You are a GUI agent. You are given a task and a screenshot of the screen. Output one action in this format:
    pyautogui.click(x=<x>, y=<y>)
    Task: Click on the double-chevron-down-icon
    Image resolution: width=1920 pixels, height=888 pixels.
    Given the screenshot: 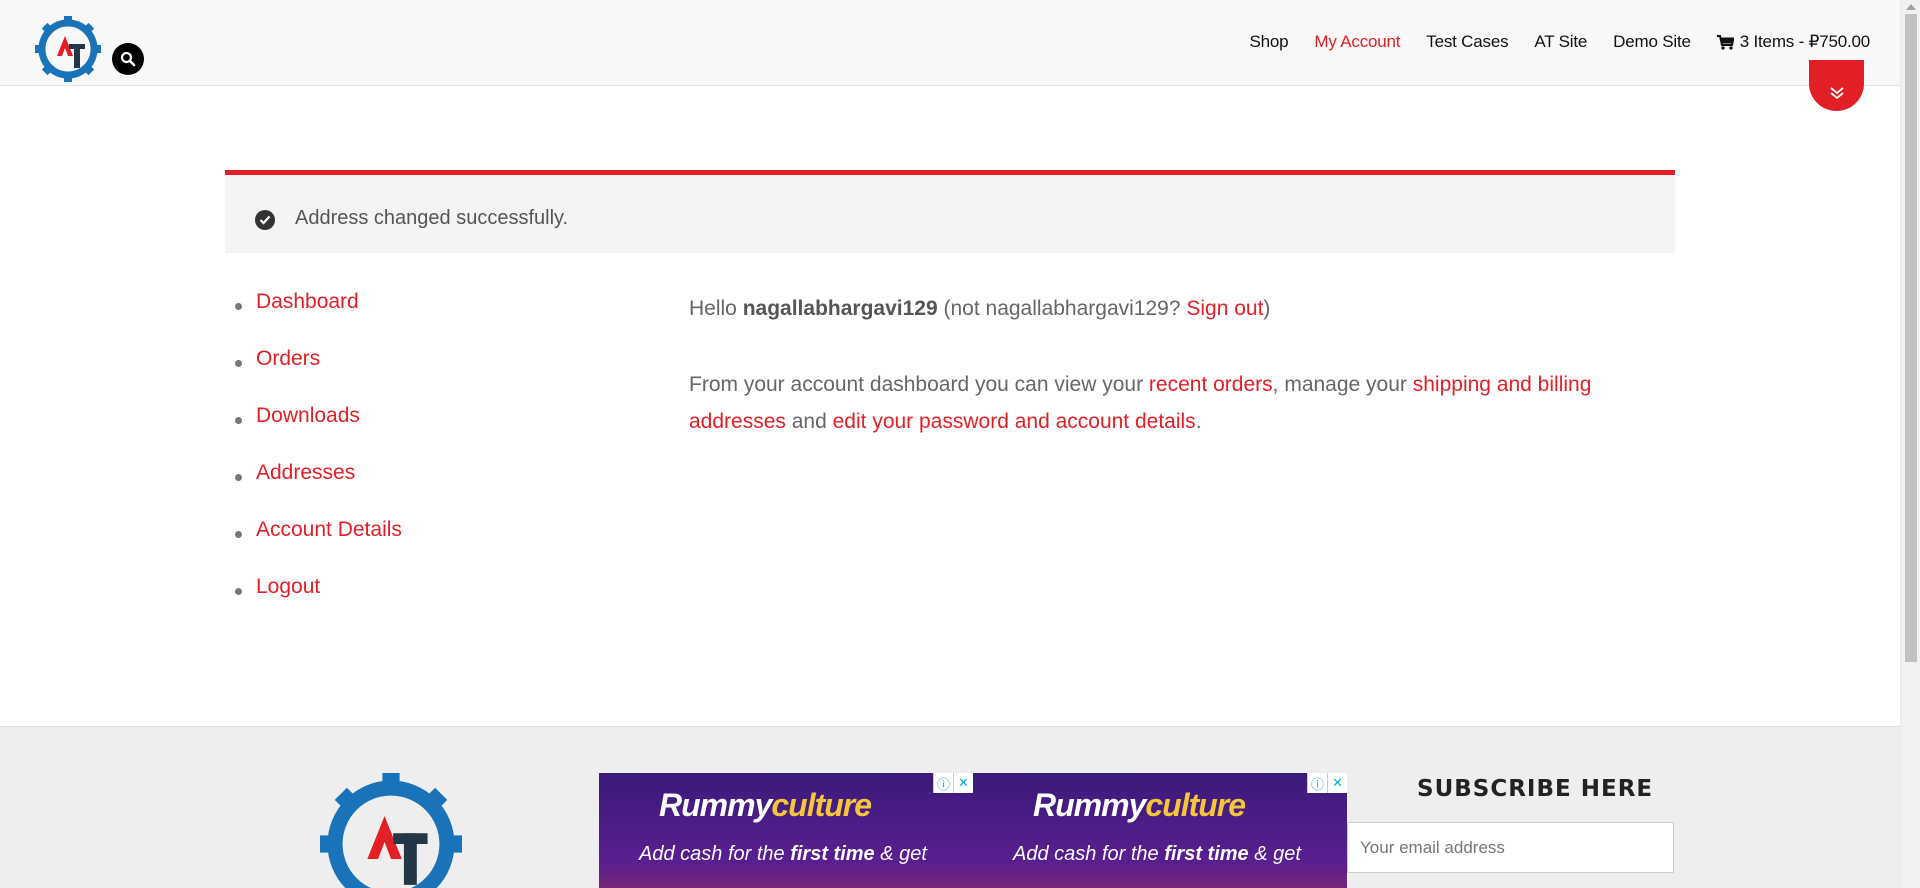 What is the action you would take?
    pyautogui.click(x=1836, y=93)
    